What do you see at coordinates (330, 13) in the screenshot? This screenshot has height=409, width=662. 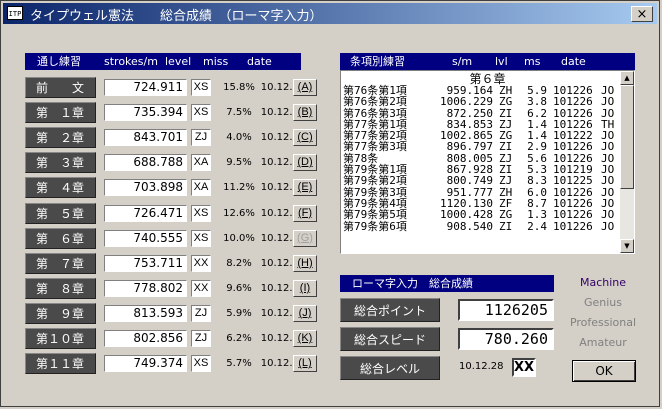 I see `title-bar: ITP タイプウェル憲法 総合成績 （ローマ字入力） ×` at bounding box center [330, 13].